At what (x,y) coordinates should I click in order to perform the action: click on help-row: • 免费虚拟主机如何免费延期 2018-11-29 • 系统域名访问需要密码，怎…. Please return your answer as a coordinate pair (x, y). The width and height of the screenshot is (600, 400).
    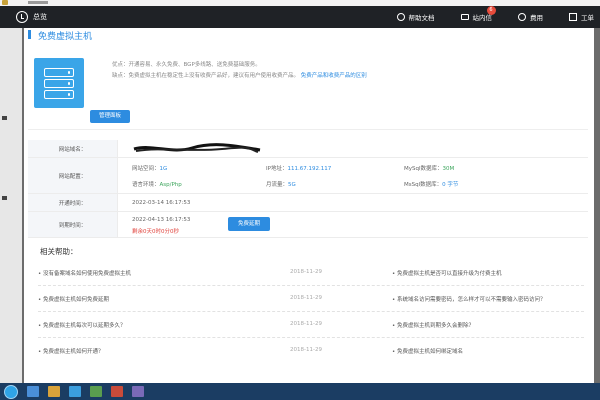
    Looking at the image, I should click on (311, 299).